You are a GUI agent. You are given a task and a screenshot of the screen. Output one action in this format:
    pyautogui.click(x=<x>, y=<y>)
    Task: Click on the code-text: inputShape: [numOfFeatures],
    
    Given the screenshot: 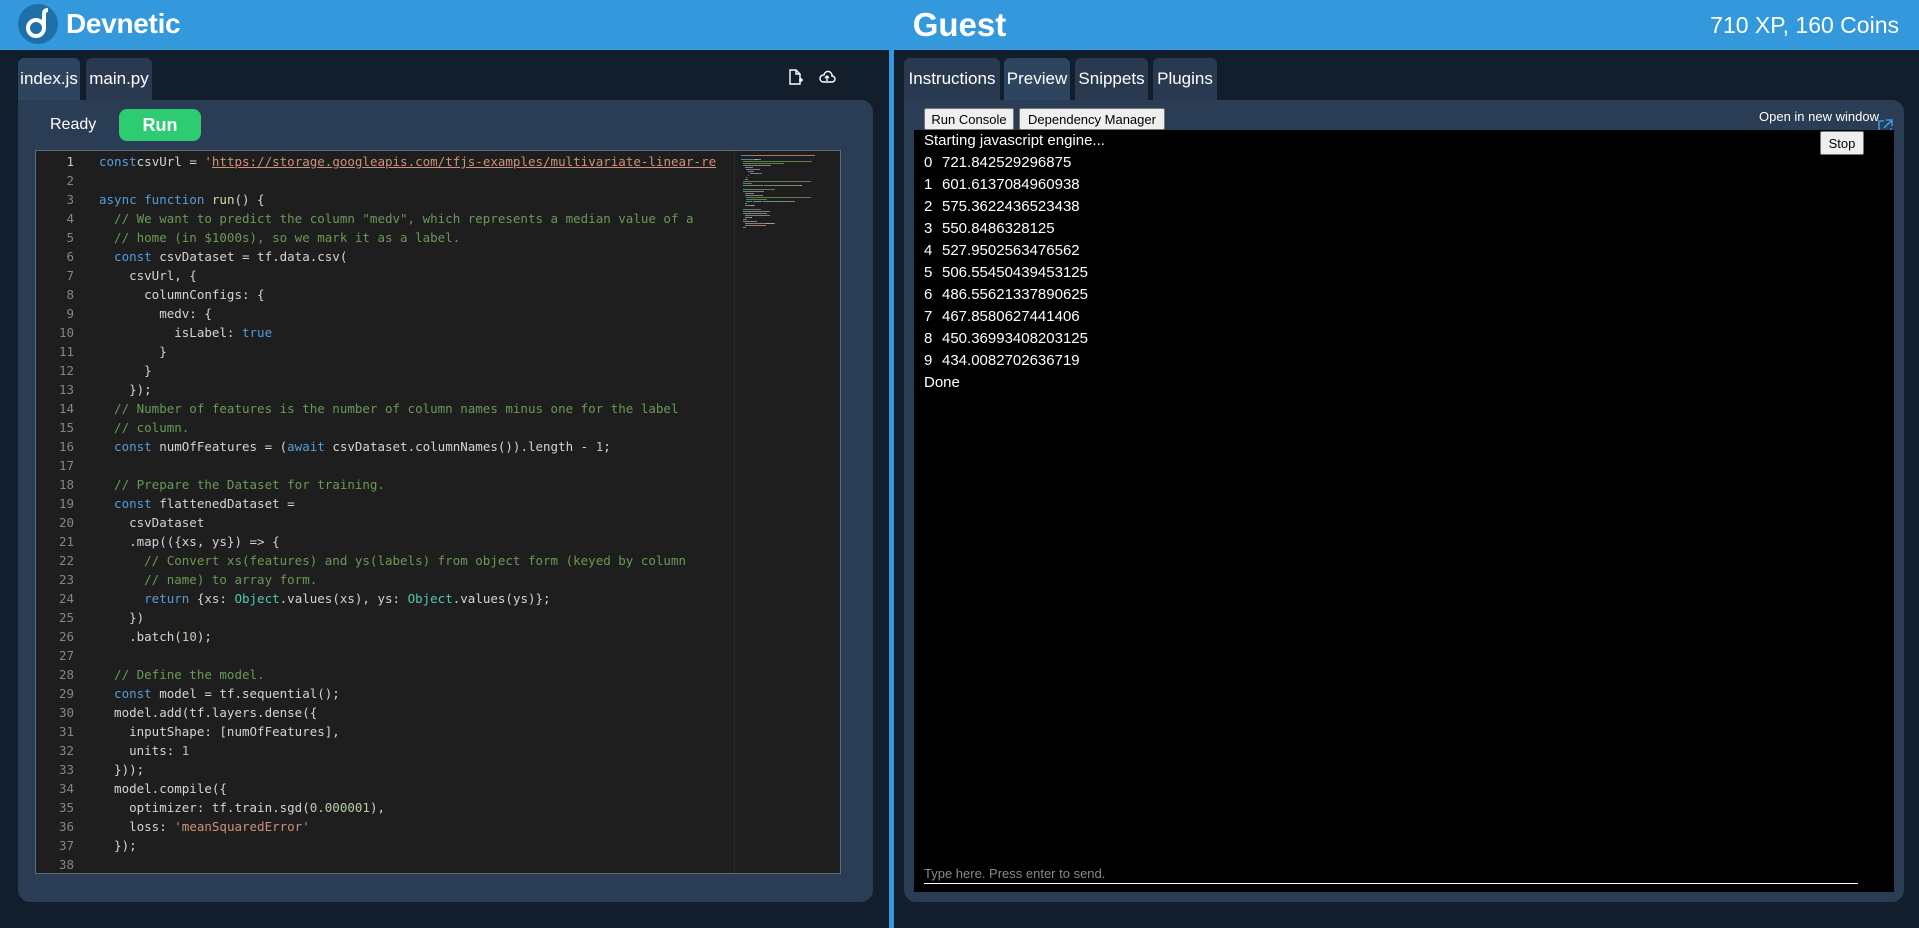 What is the action you would take?
    pyautogui.click(x=219, y=731)
    